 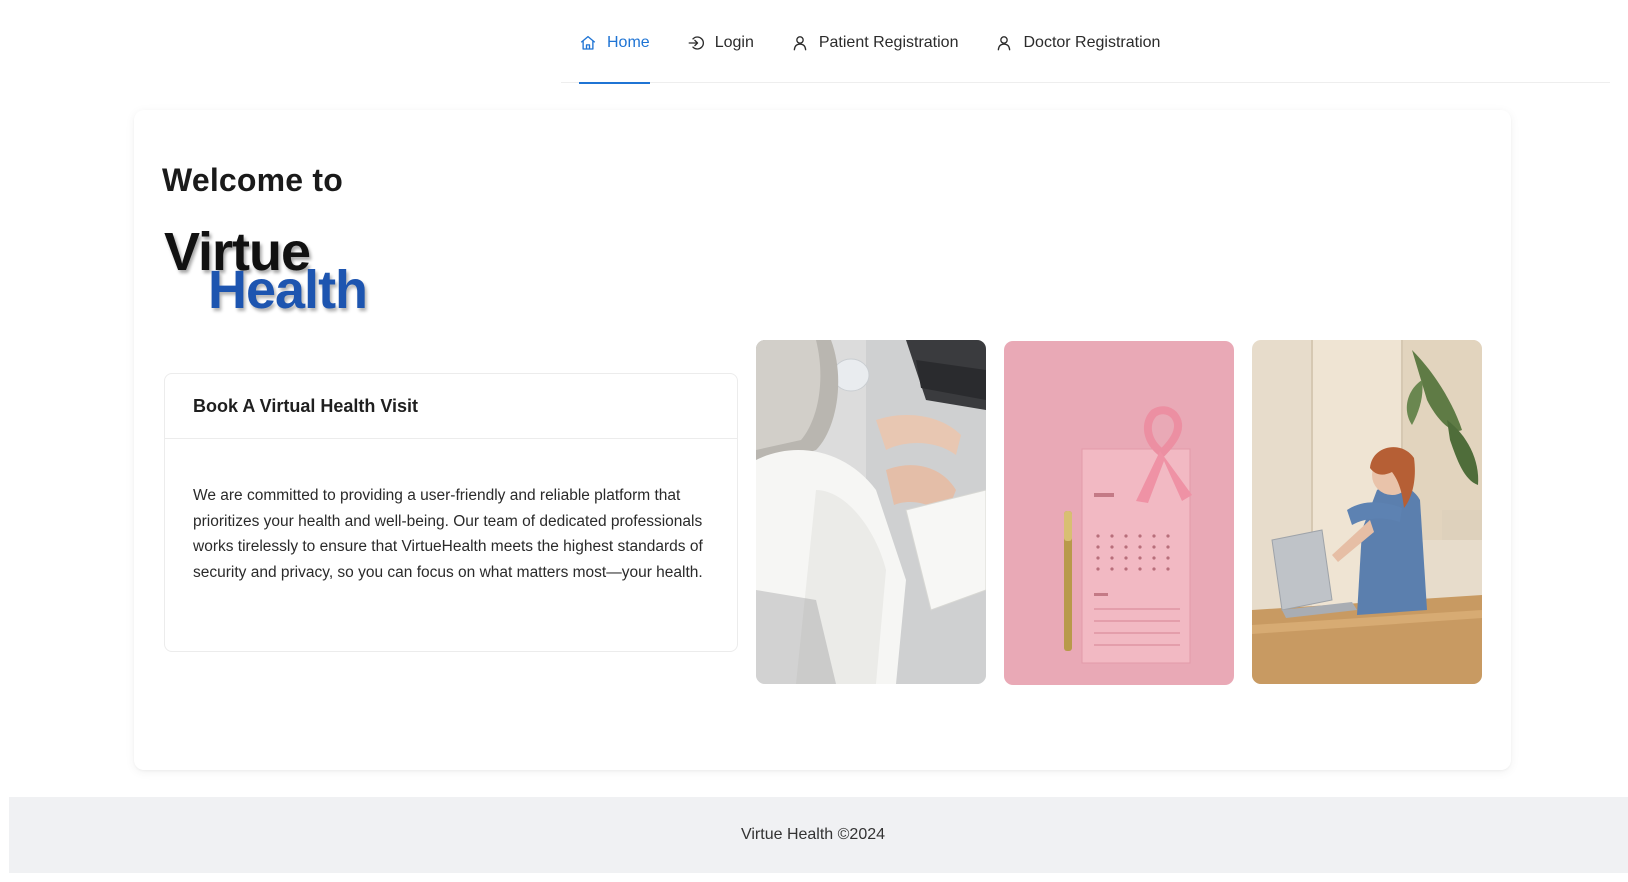 I want to click on card-title: Book A Virtual Health Visit, so click(x=451, y=406).